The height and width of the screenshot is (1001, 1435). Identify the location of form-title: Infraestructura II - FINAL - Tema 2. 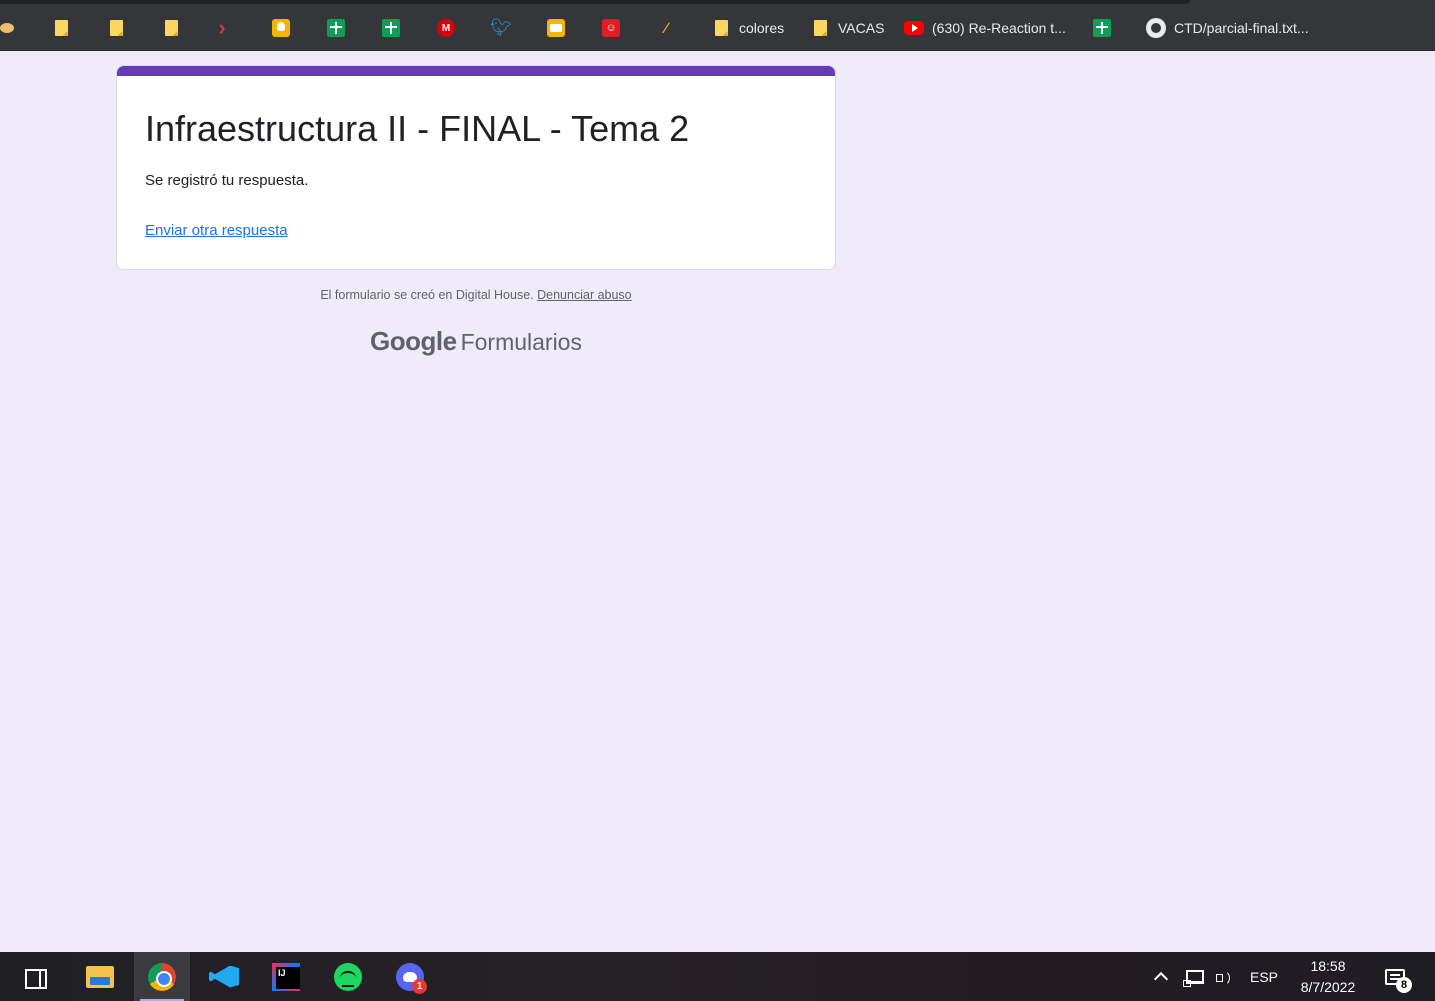
(417, 128).